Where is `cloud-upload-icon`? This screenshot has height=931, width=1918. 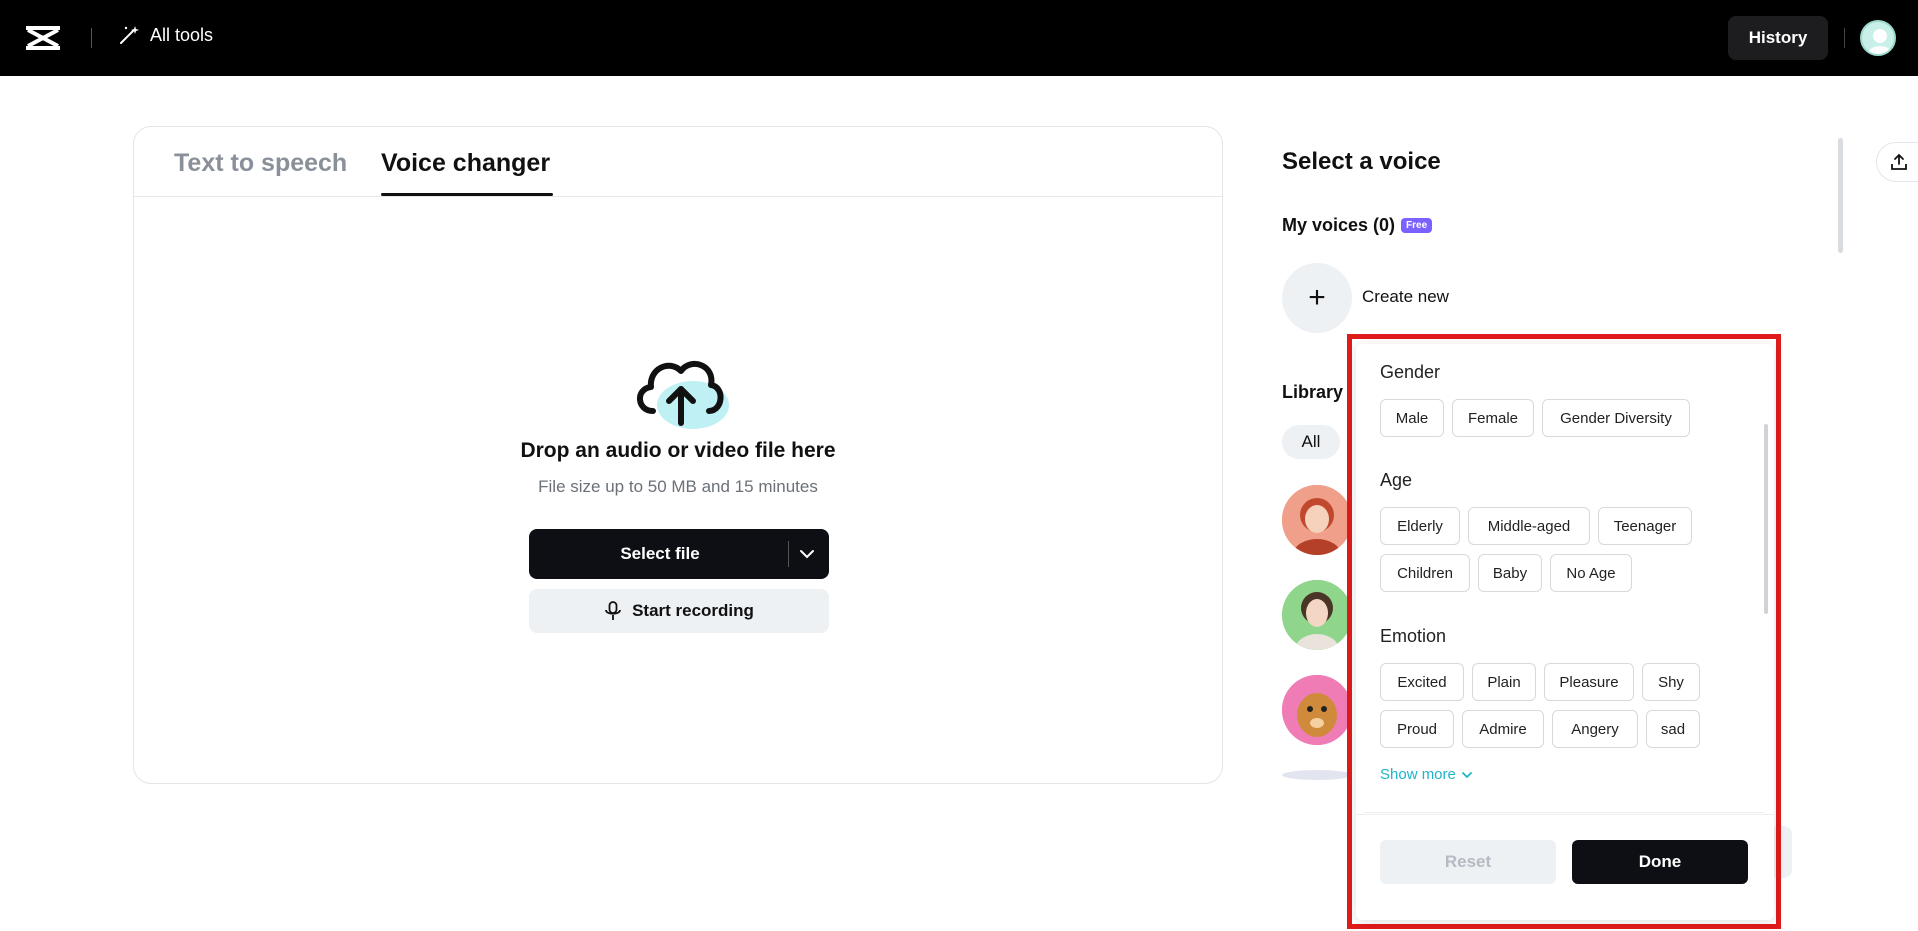 cloud-upload-icon is located at coordinates (683, 395).